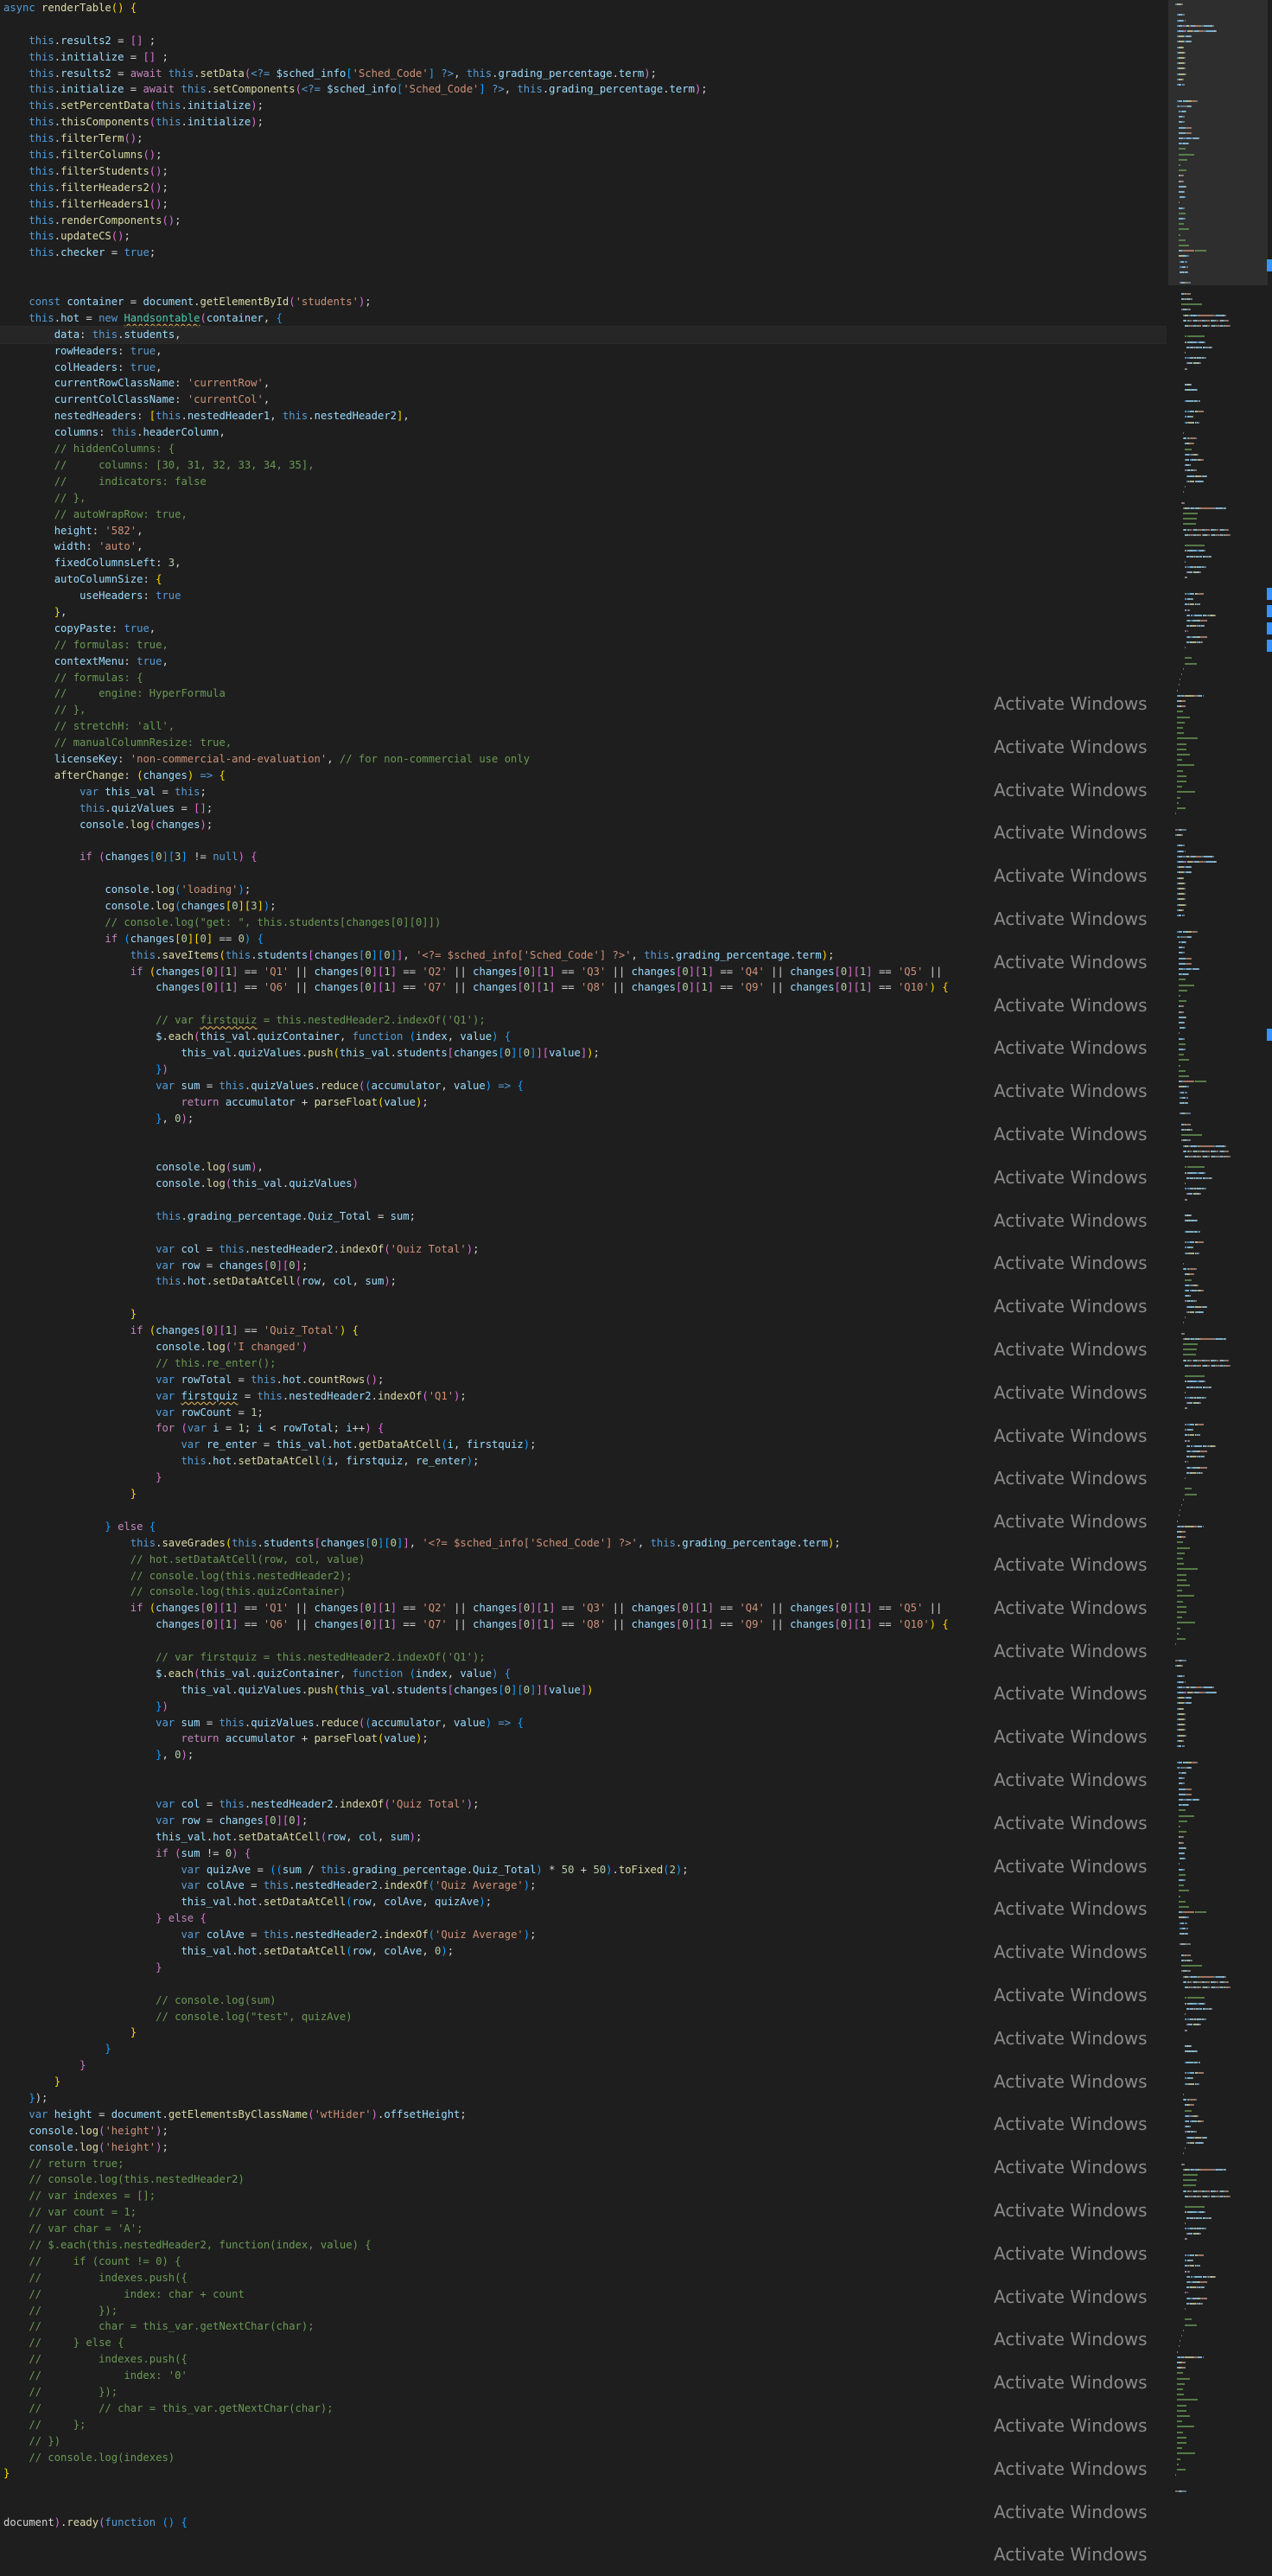 The width and height of the screenshot is (1272, 2576). Describe the element at coordinates (583, 906) in the screenshot. I see `code-line: console.log(changes[0][3]);` at that location.